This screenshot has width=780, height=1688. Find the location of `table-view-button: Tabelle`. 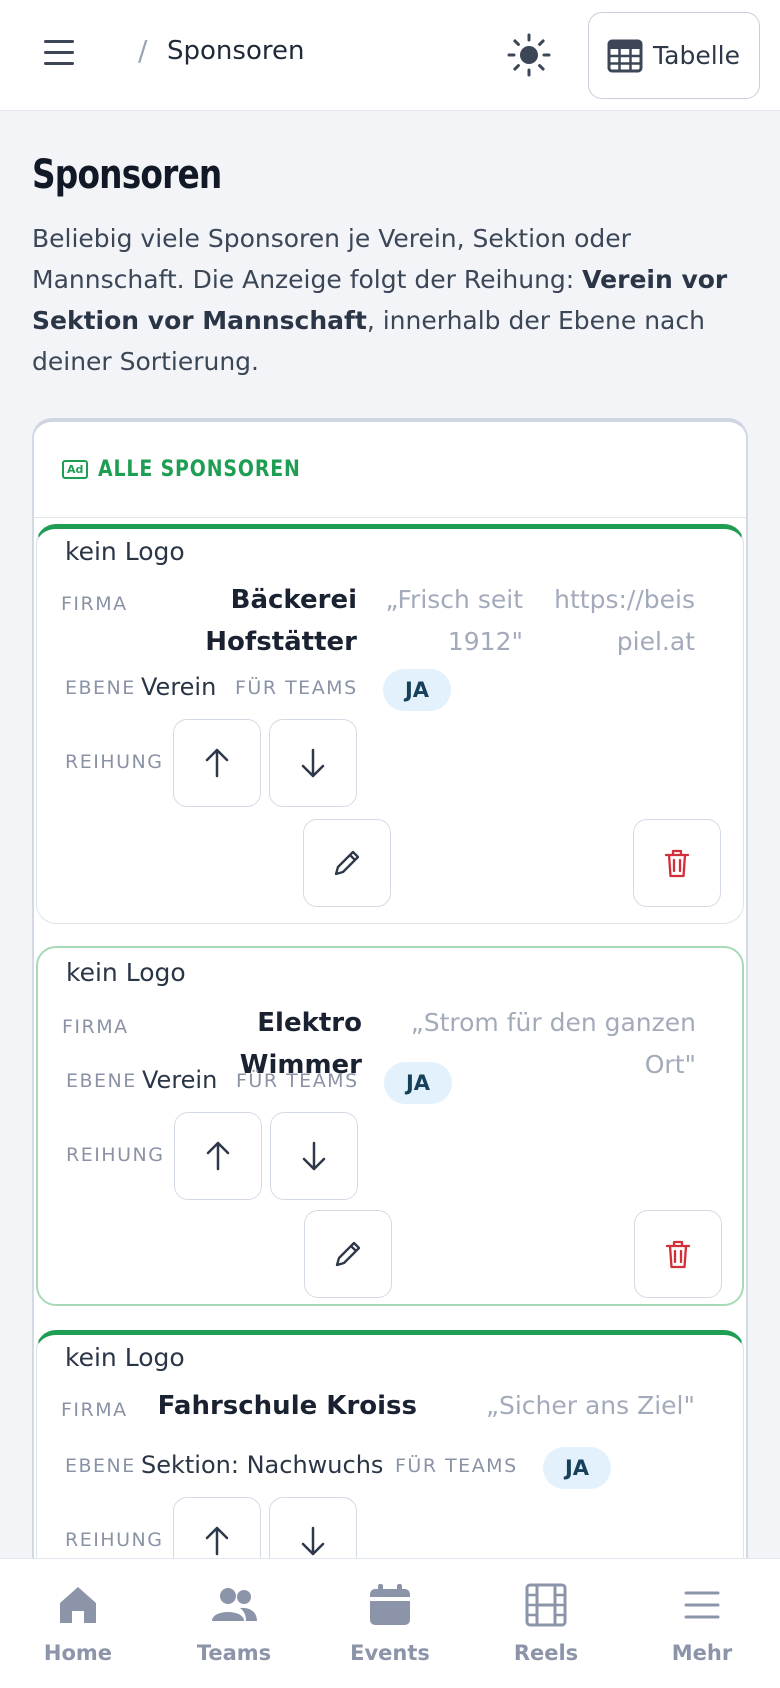

table-view-button: Tabelle is located at coordinates (674, 55).